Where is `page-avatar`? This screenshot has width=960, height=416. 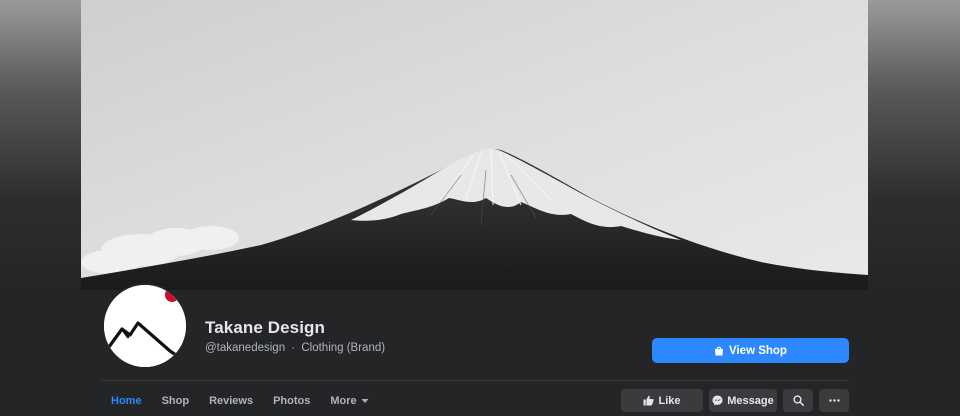
page-avatar is located at coordinates (145, 326).